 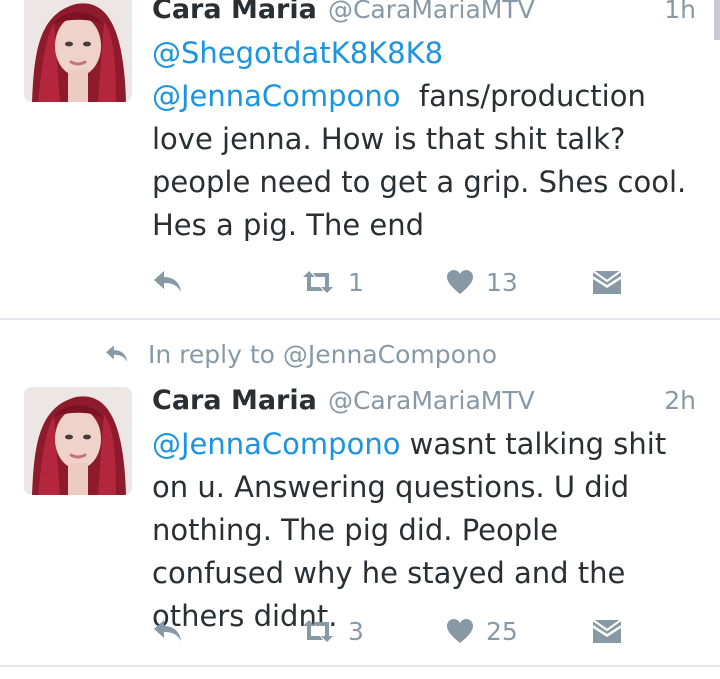 I want to click on like-button: 13, so click(x=482, y=282).